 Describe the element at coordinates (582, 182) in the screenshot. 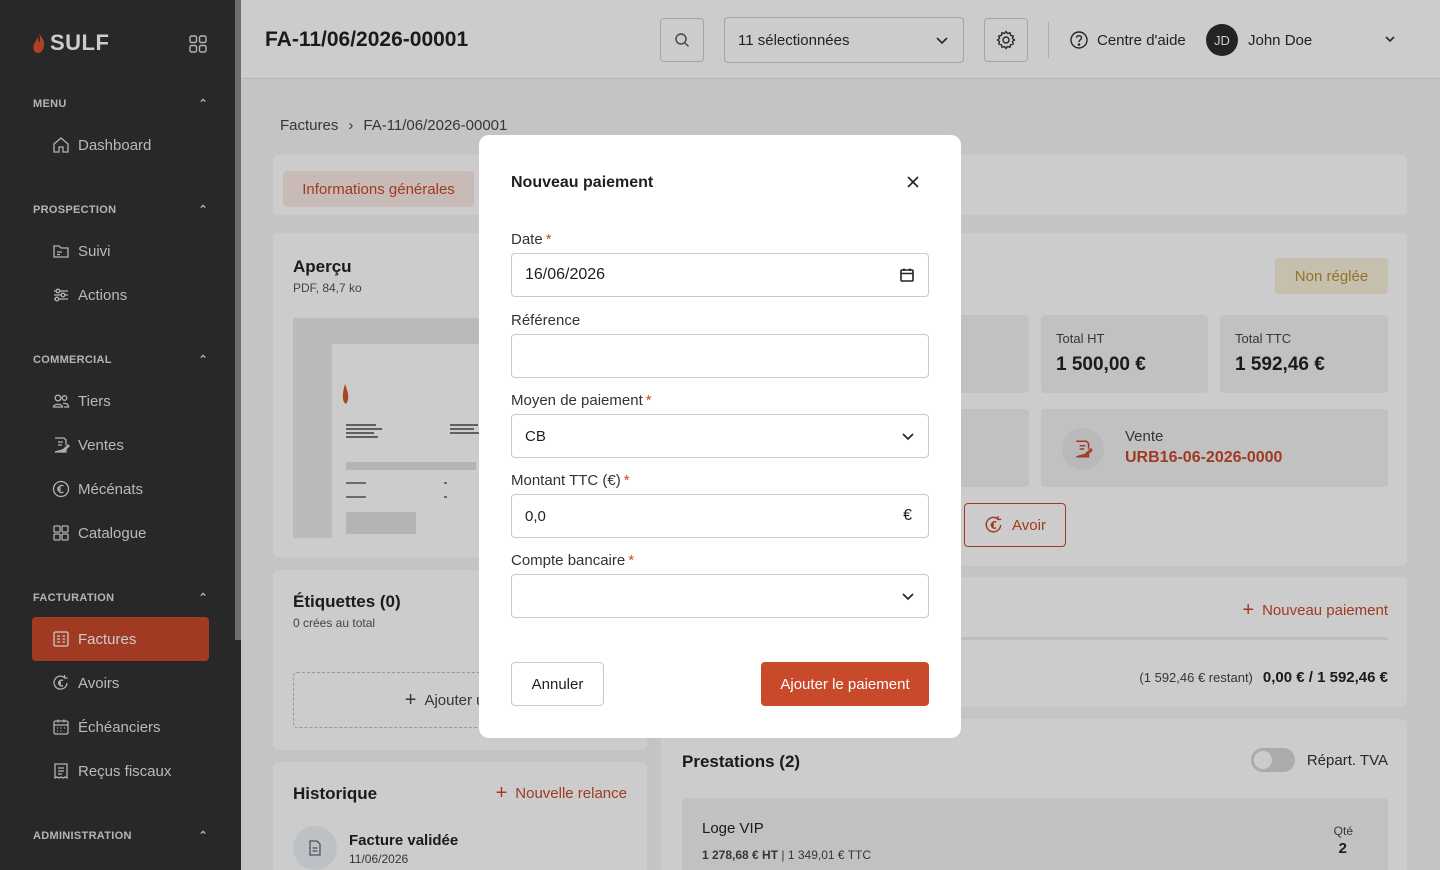

I see `dialog-title: Nouveau paiement` at that location.